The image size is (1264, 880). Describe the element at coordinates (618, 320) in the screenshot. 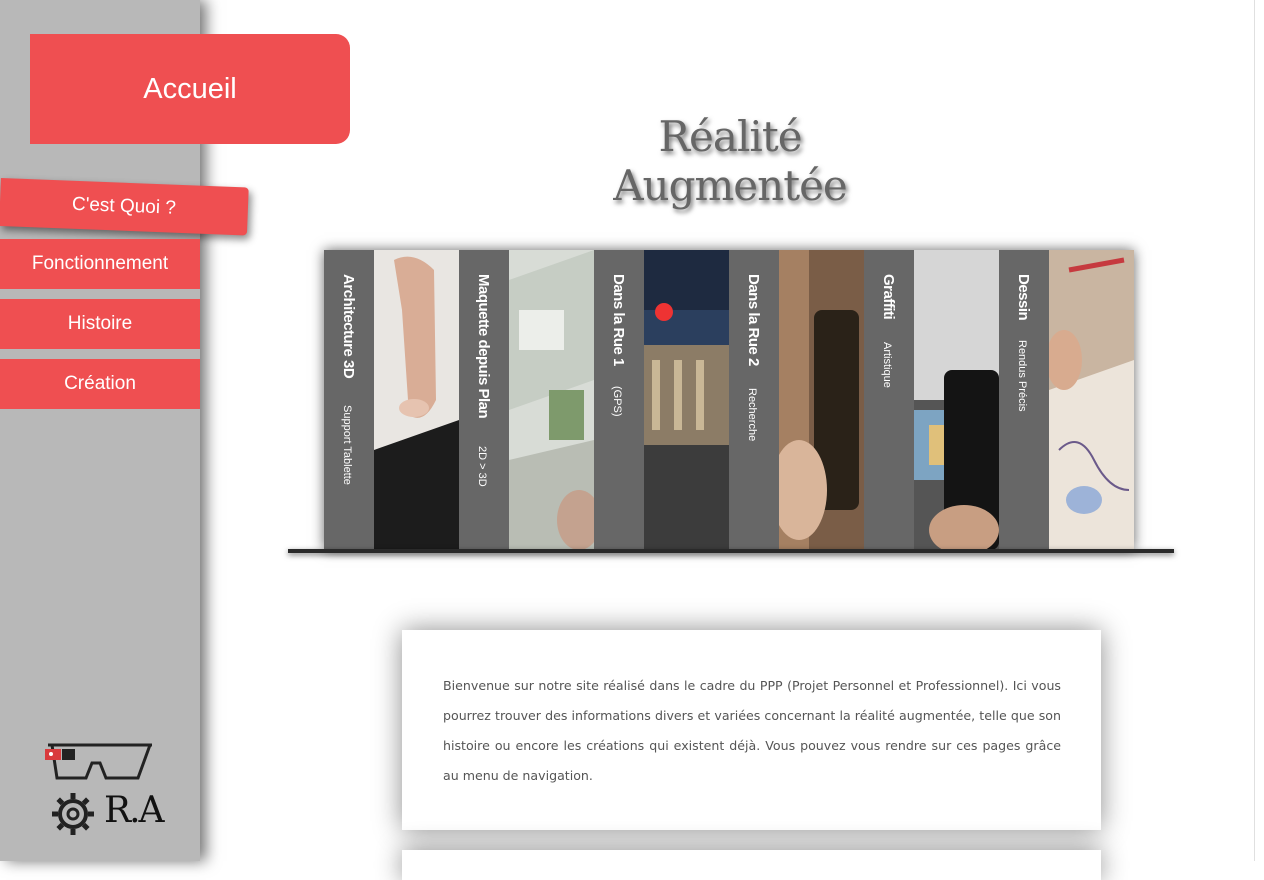

I see `slide-title: Dans la Rue 1` at that location.